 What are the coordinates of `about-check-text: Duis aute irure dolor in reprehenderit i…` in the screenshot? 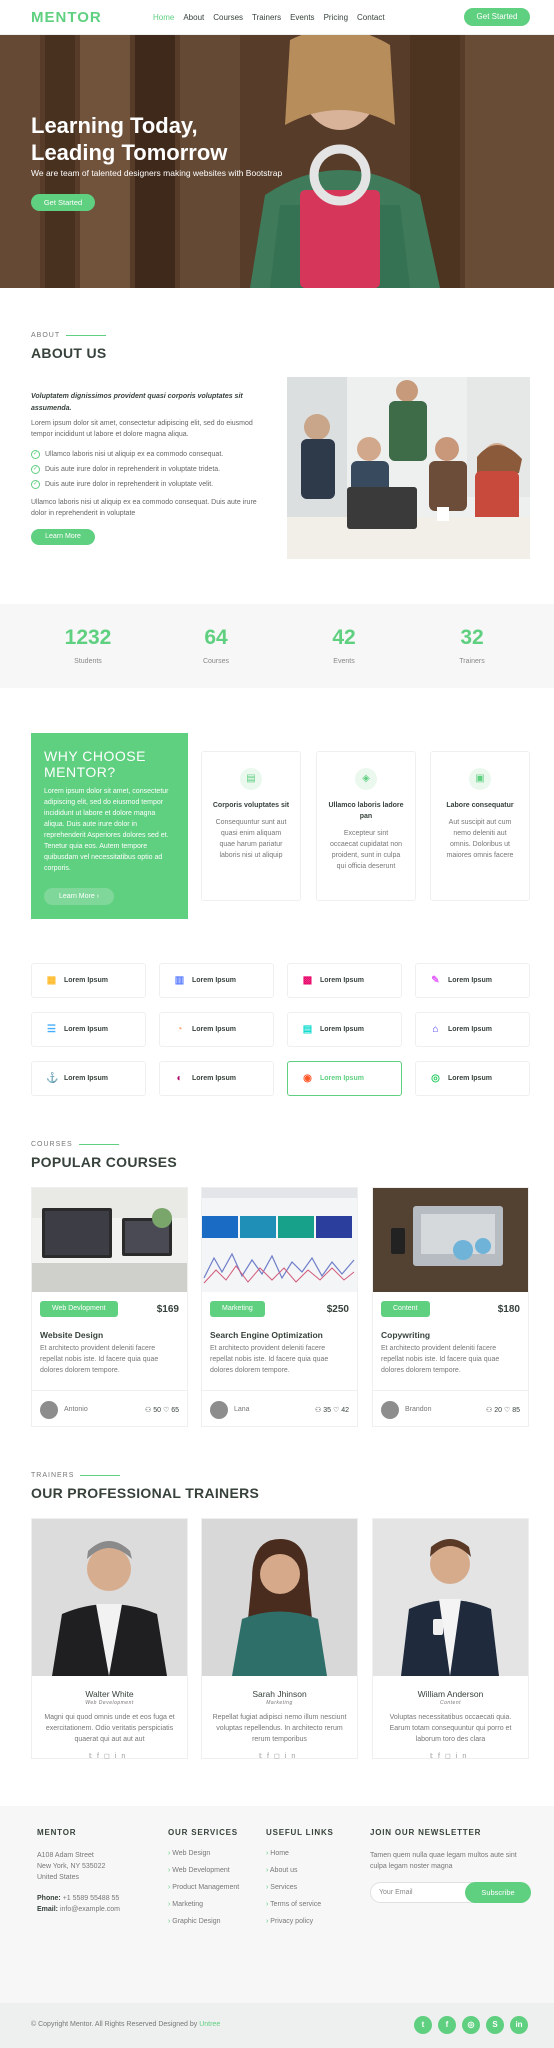 It's located at (129, 484).